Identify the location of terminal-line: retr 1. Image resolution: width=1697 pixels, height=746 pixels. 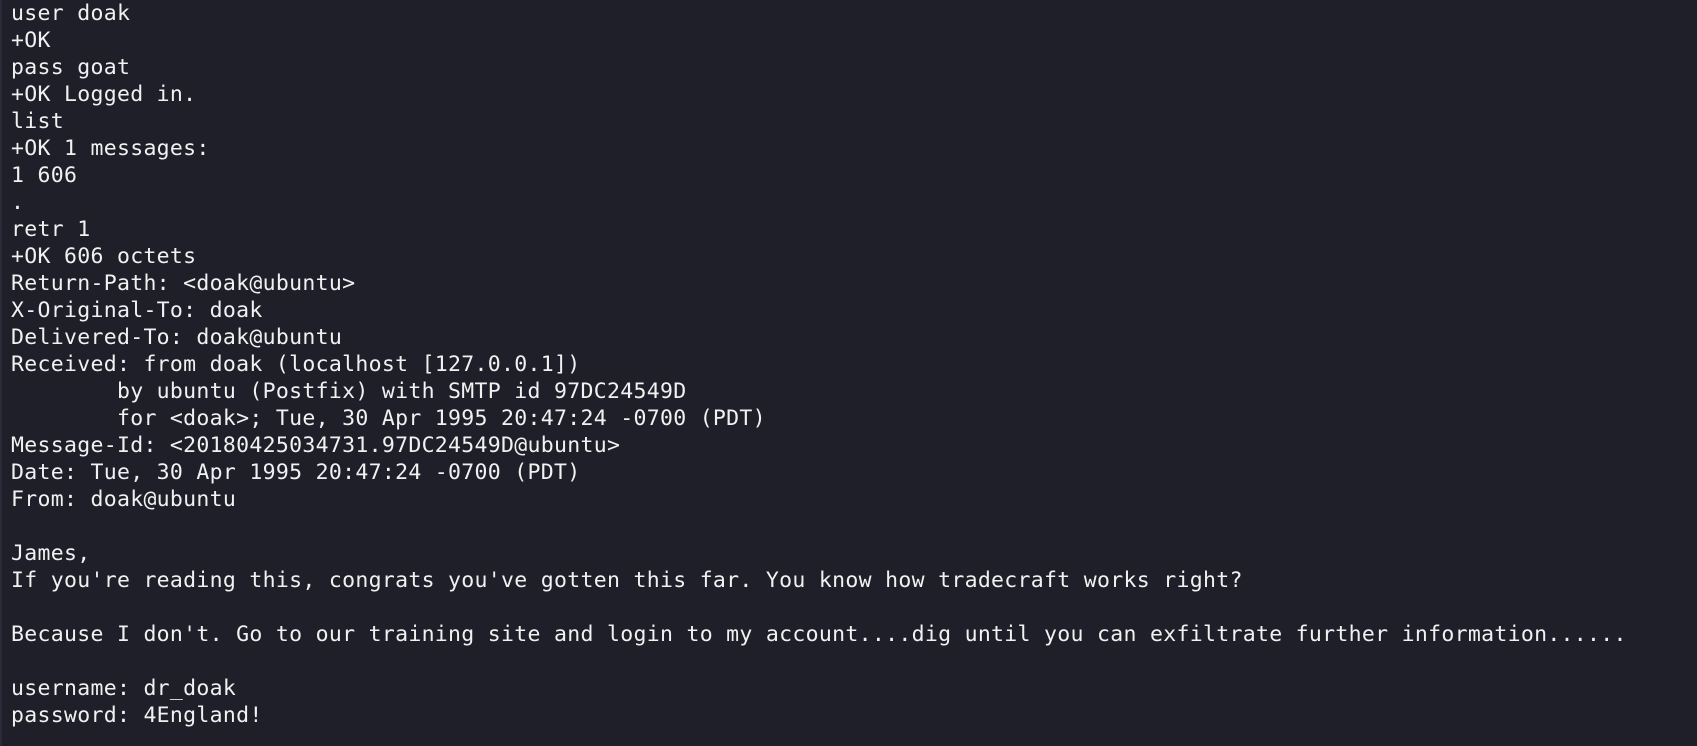
(51, 229).